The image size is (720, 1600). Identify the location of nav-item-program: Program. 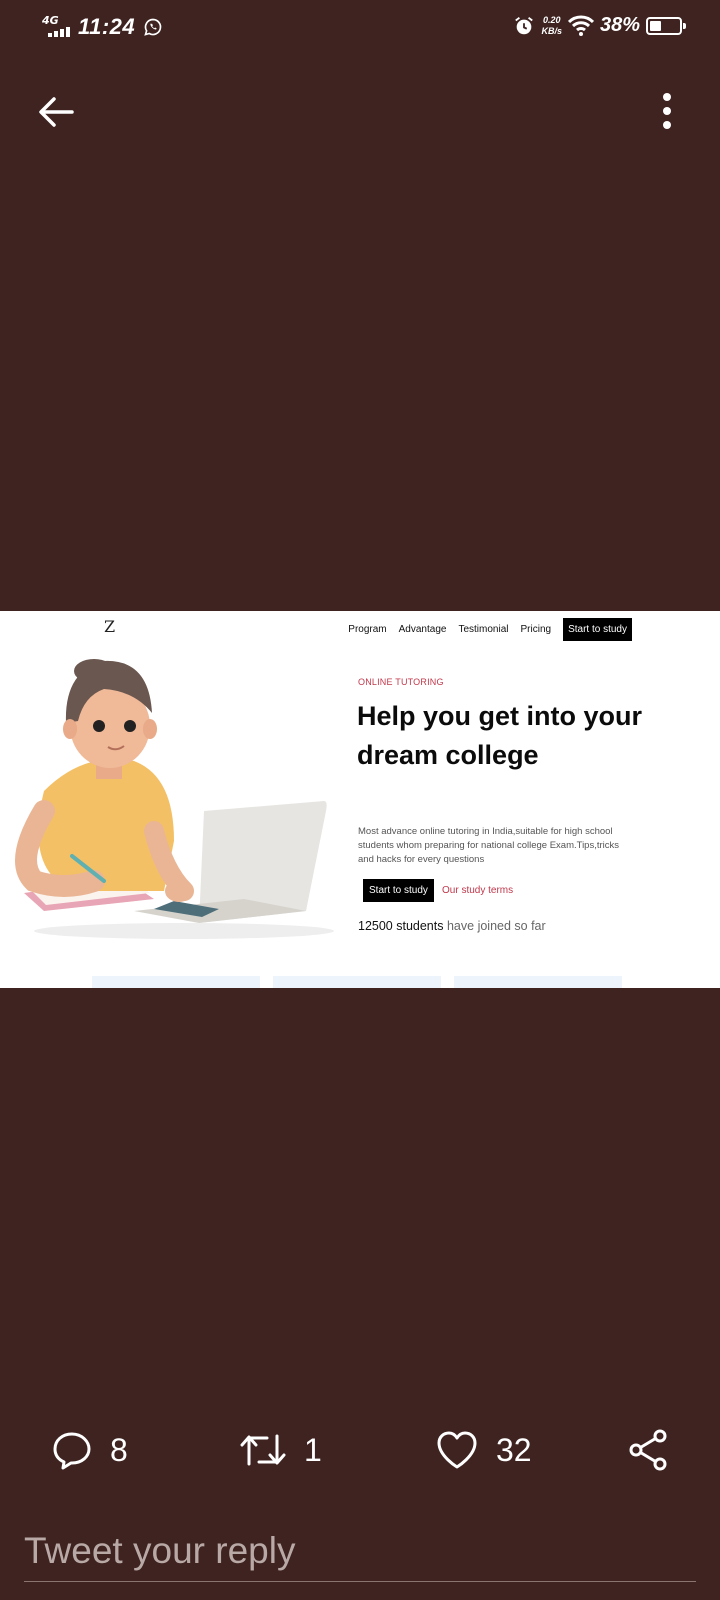
(367, 629).